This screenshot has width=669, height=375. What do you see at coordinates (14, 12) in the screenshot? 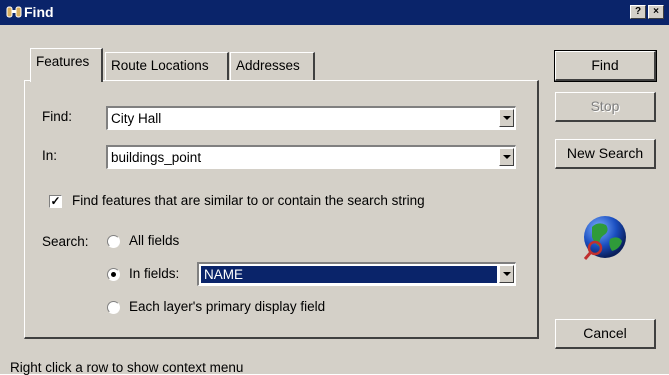
I see `binoculars-icon` at bounding box center [14, 12].